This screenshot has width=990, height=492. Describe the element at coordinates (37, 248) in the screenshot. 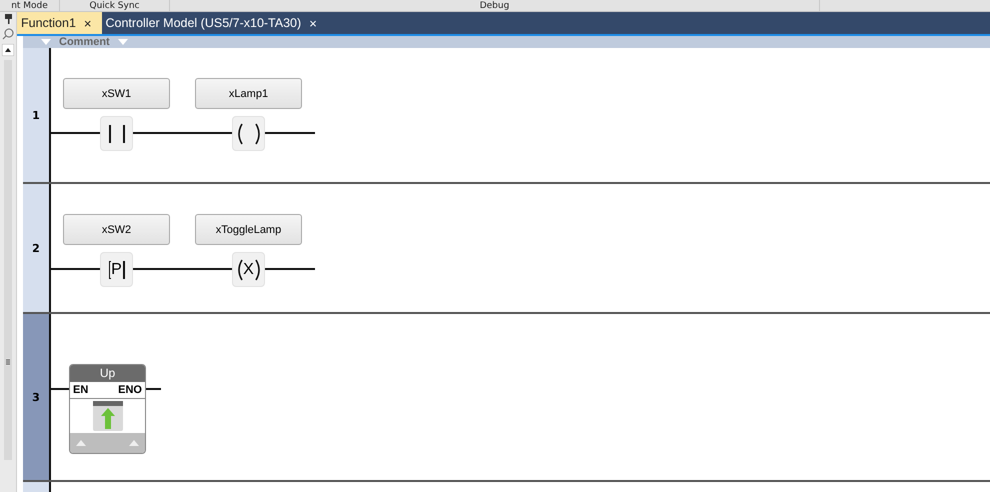

I see `rung-number: 2` at that location.